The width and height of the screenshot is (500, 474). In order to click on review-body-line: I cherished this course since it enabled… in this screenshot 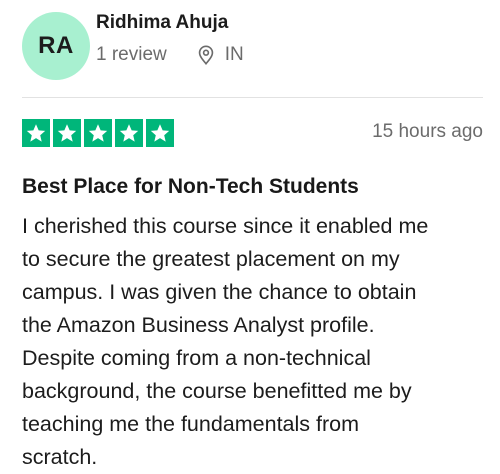, I will do `click(225, 226)`.